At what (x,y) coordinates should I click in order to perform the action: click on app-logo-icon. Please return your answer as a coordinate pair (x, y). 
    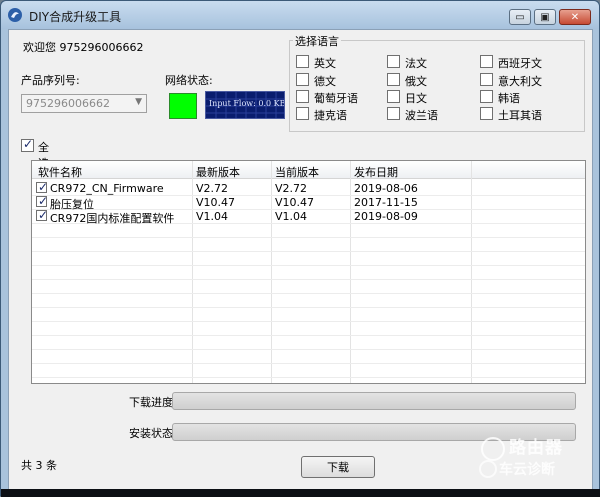
    Looking at the image, I should click on (15, 15).